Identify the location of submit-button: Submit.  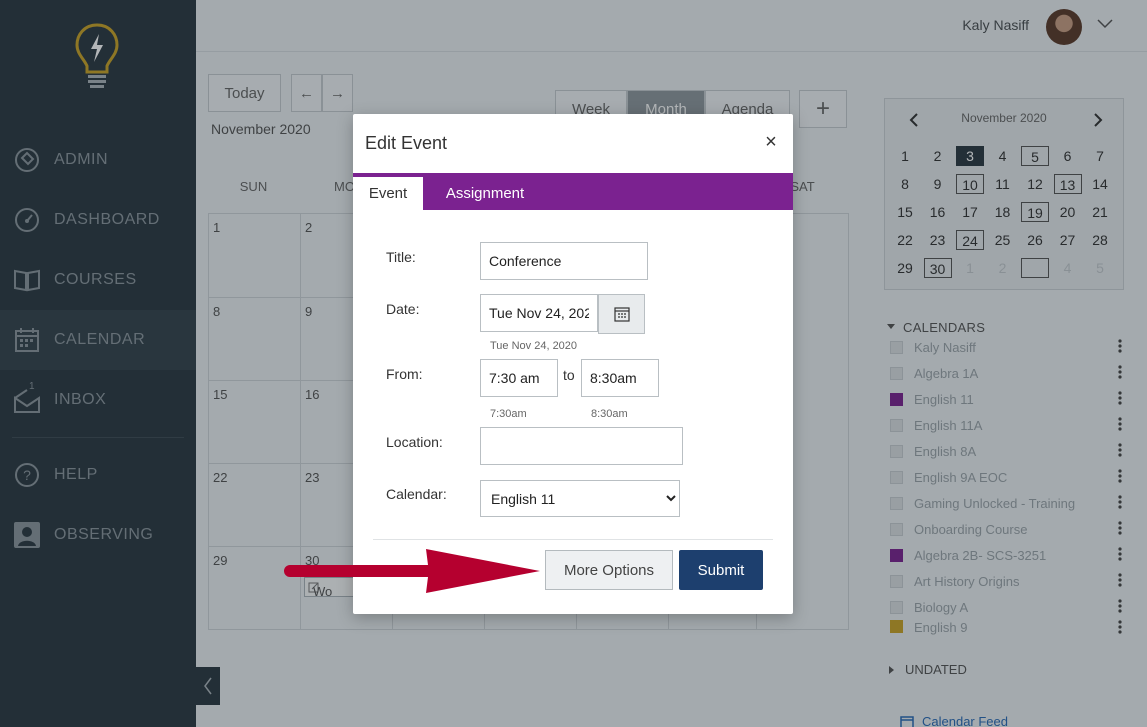
(721, 570).